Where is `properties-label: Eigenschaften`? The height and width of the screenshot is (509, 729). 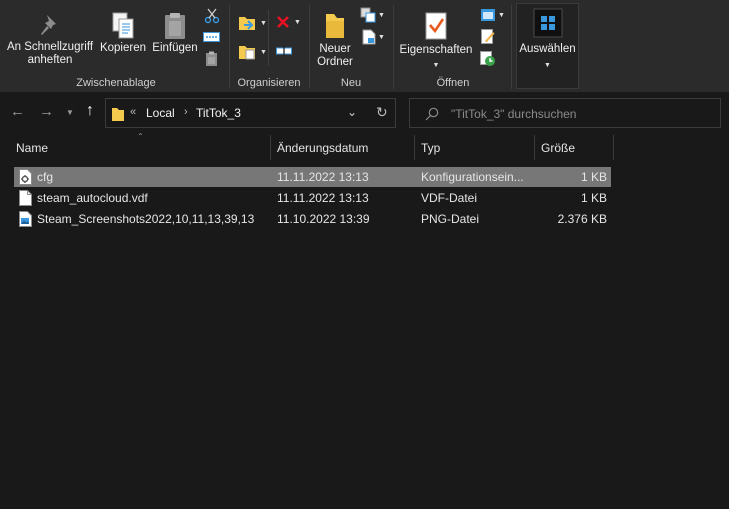 properties-label: Eigenschaften is located at coordinates (436, 50).